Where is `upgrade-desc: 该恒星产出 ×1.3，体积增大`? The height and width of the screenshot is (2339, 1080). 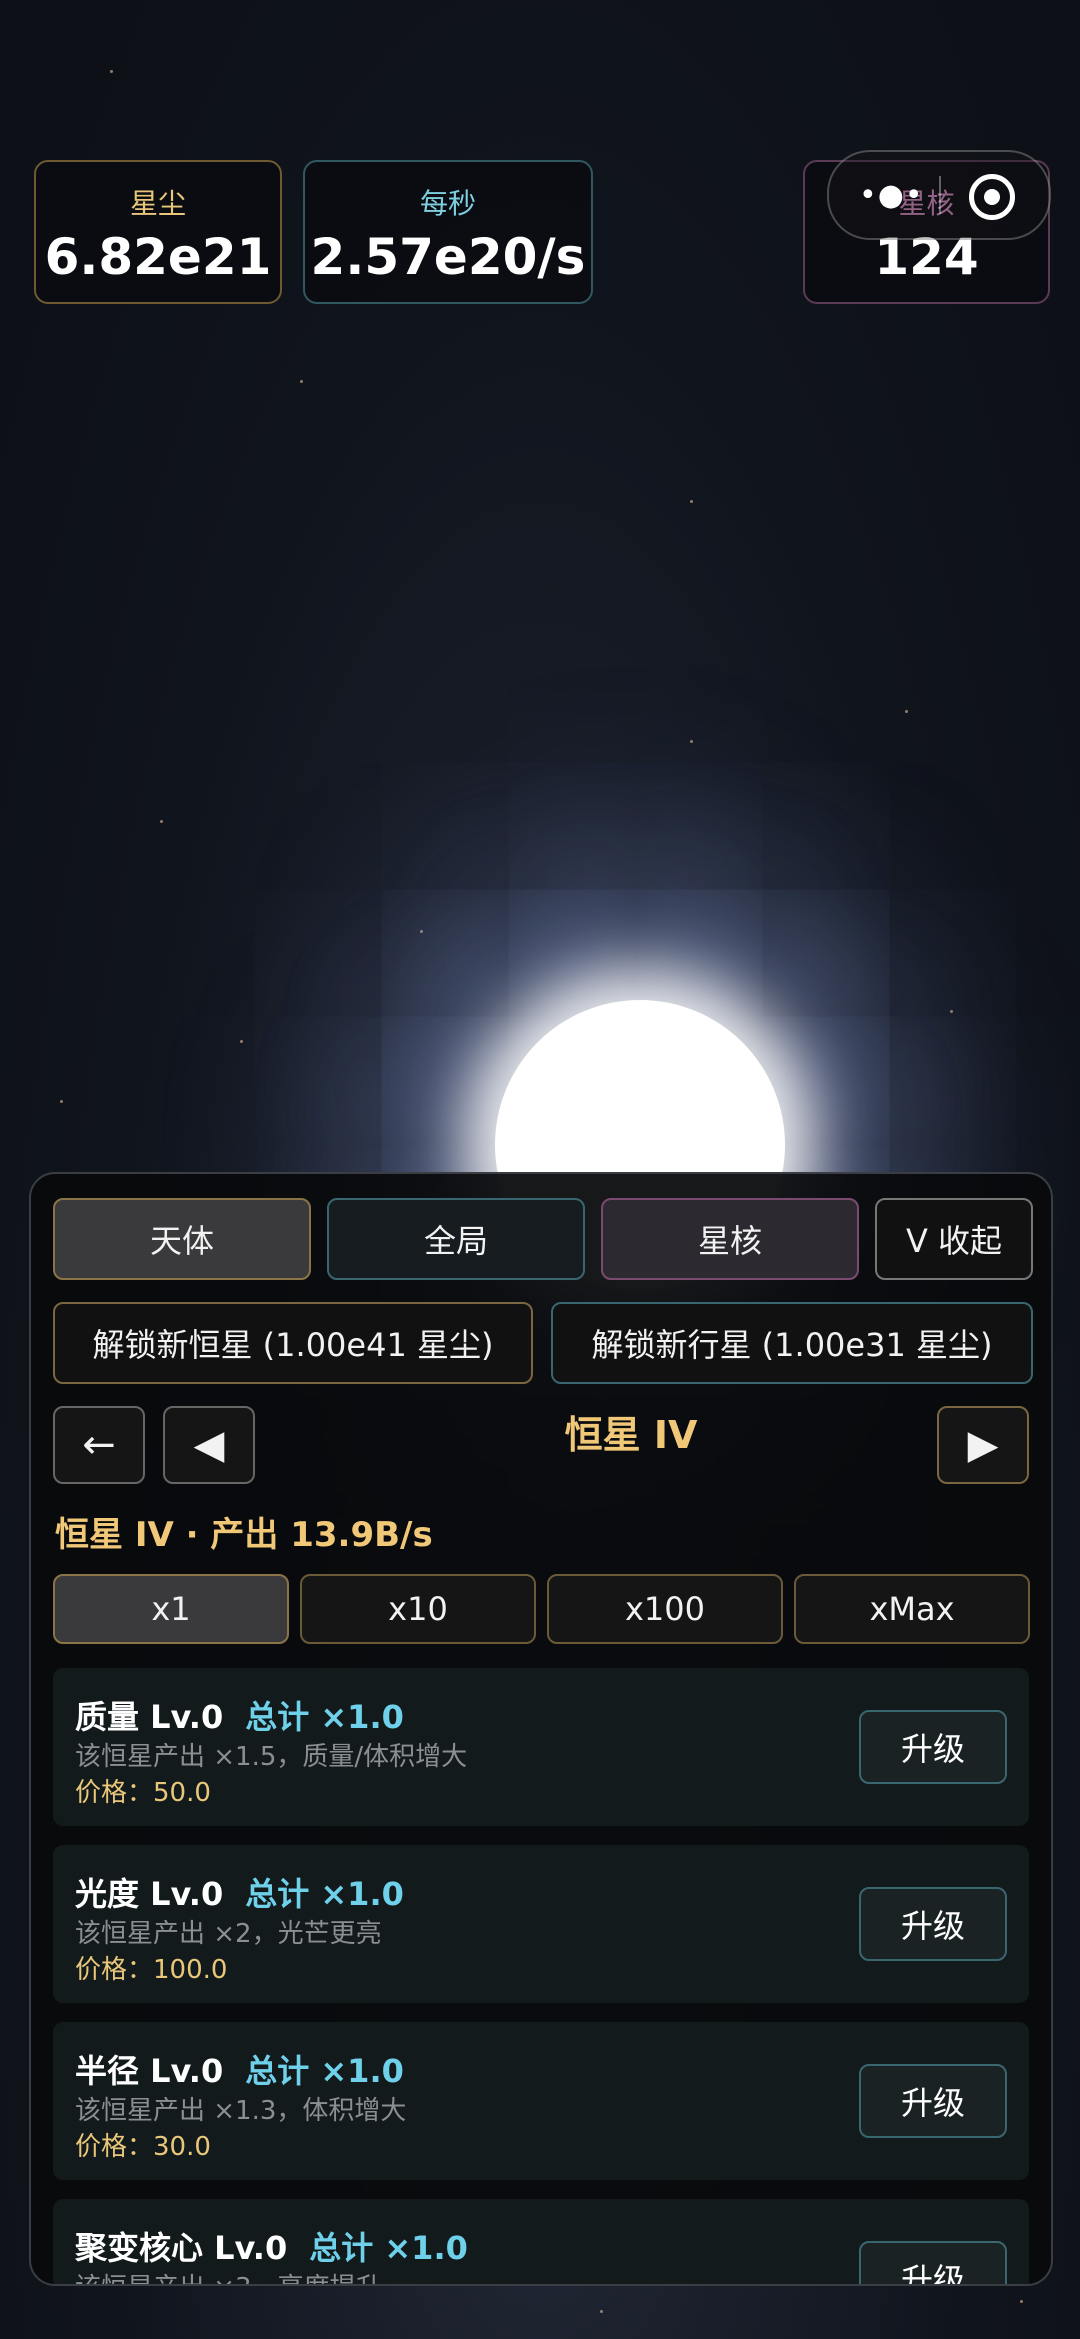
upgrade-desc: 该恒星产出 ×1.3，体积增大 is located at coordinates (241, 2111).